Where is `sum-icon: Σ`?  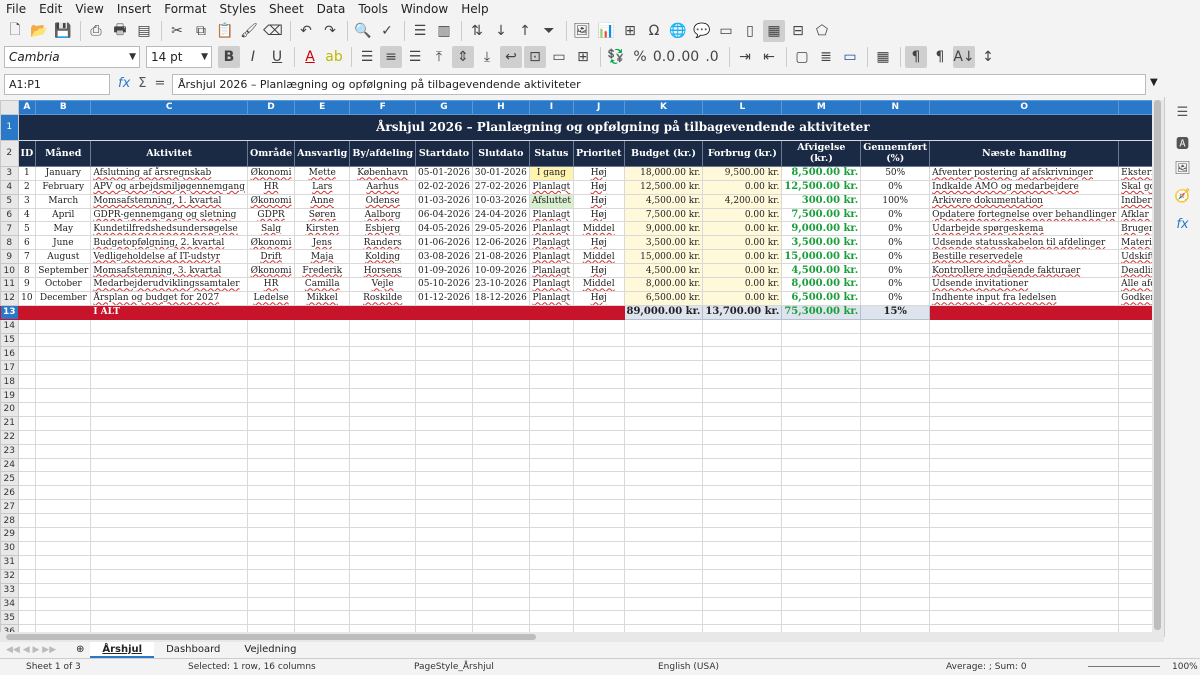 sum-icon: Σ is located at coordinates (142, 83).